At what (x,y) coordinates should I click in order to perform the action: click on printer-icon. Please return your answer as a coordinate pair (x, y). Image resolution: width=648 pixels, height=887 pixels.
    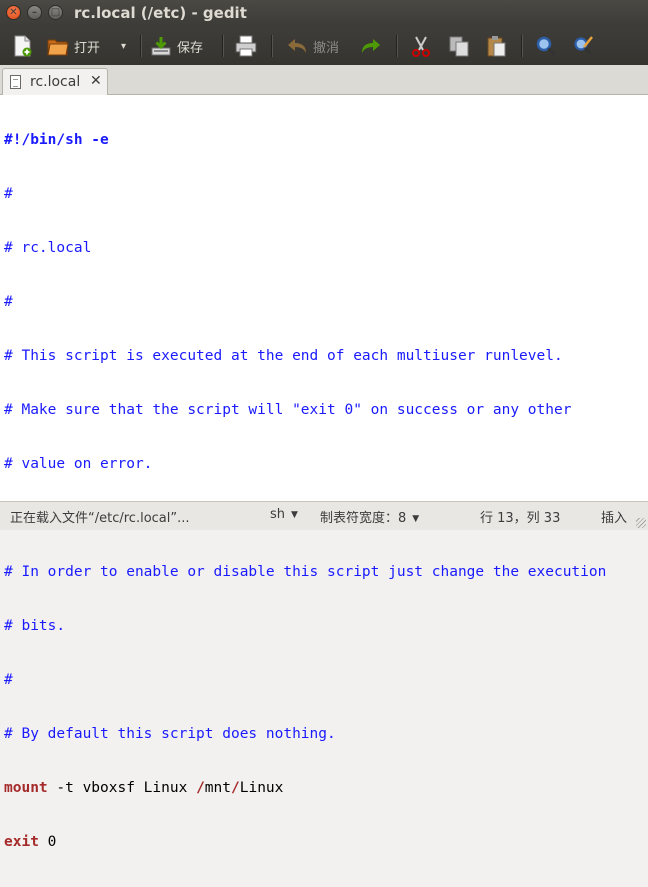
    Looking at the image, I should click on (246, 46).